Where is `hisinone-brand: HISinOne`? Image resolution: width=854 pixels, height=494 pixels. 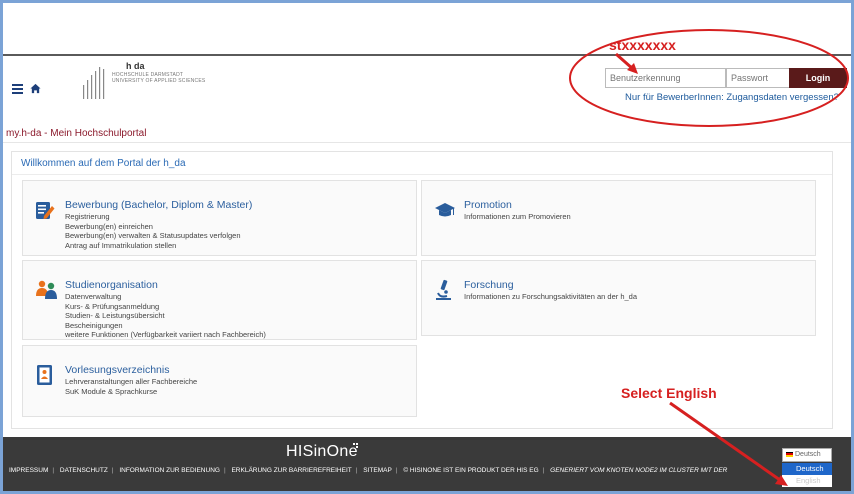 hisinone-brand: HISinOne is located at coordinates (322, 451).